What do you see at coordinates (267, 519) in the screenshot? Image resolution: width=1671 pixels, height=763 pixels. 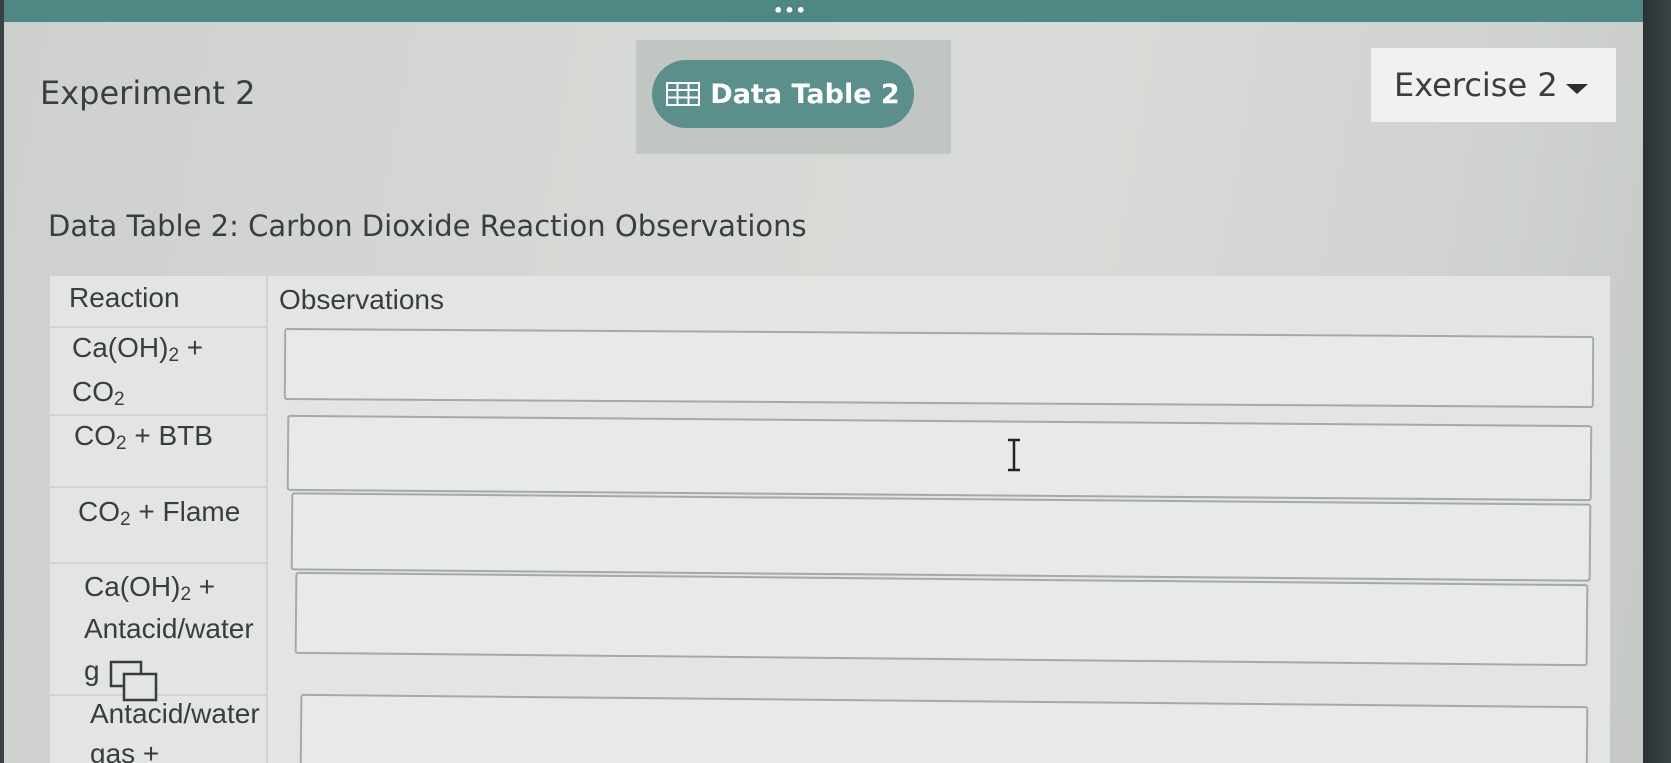 I see `column-divider` at bounding box center [267, 519].